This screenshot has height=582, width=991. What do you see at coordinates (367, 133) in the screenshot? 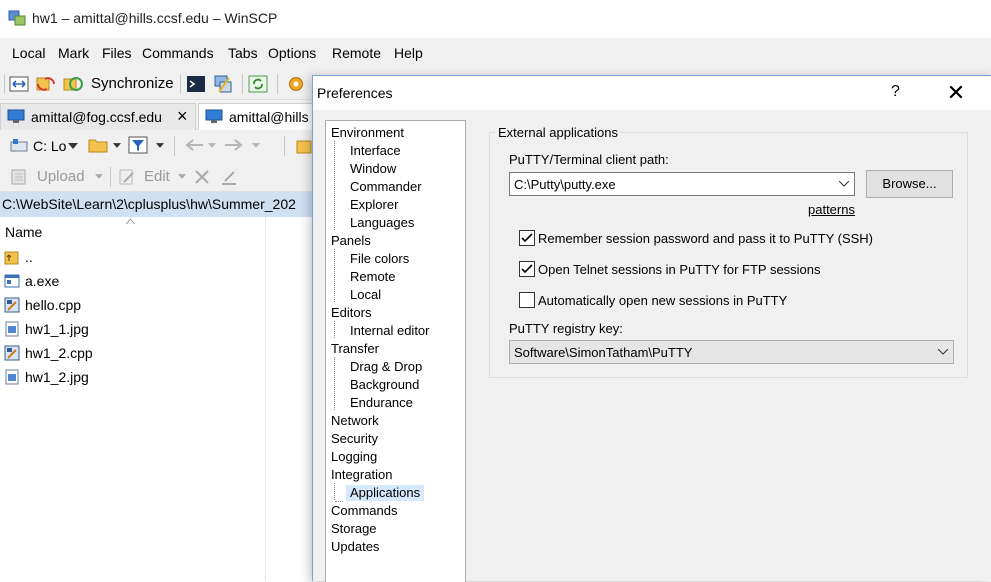
I see `tree-item-environment: Environment` at bounding box center [367, 133].